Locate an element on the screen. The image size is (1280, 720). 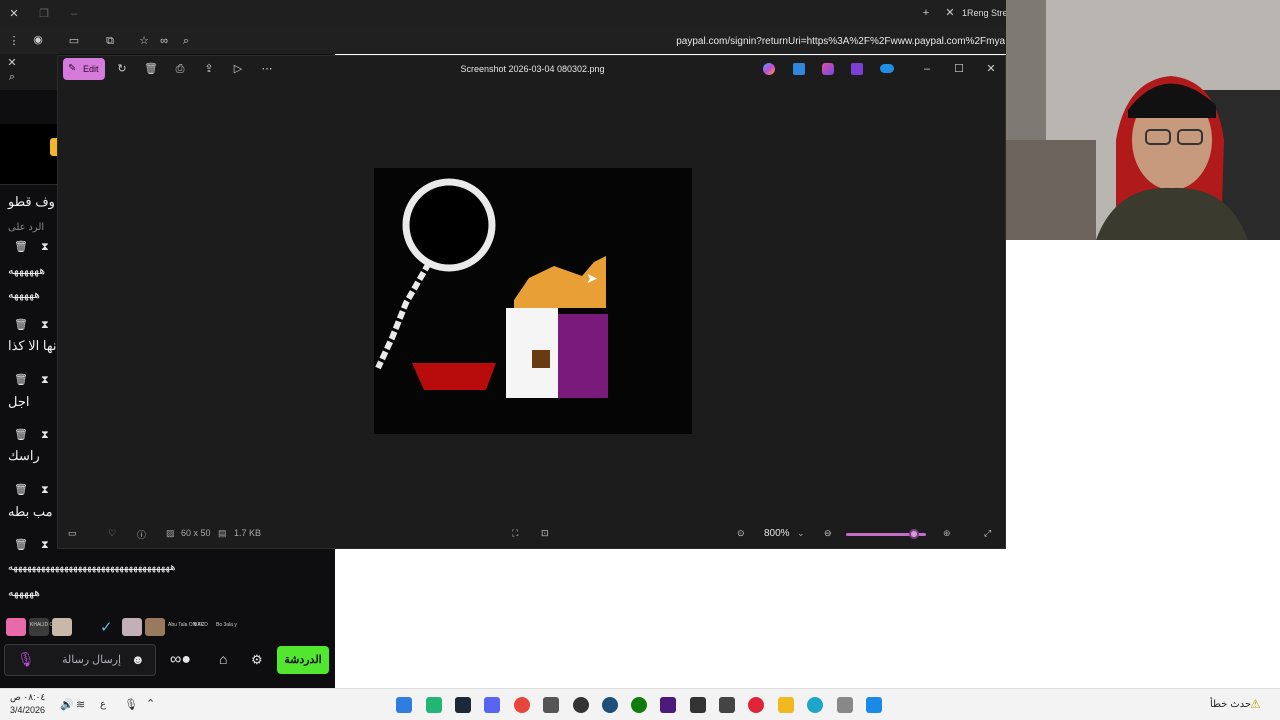
settings-app-icon is located at coordinates (551, 705).